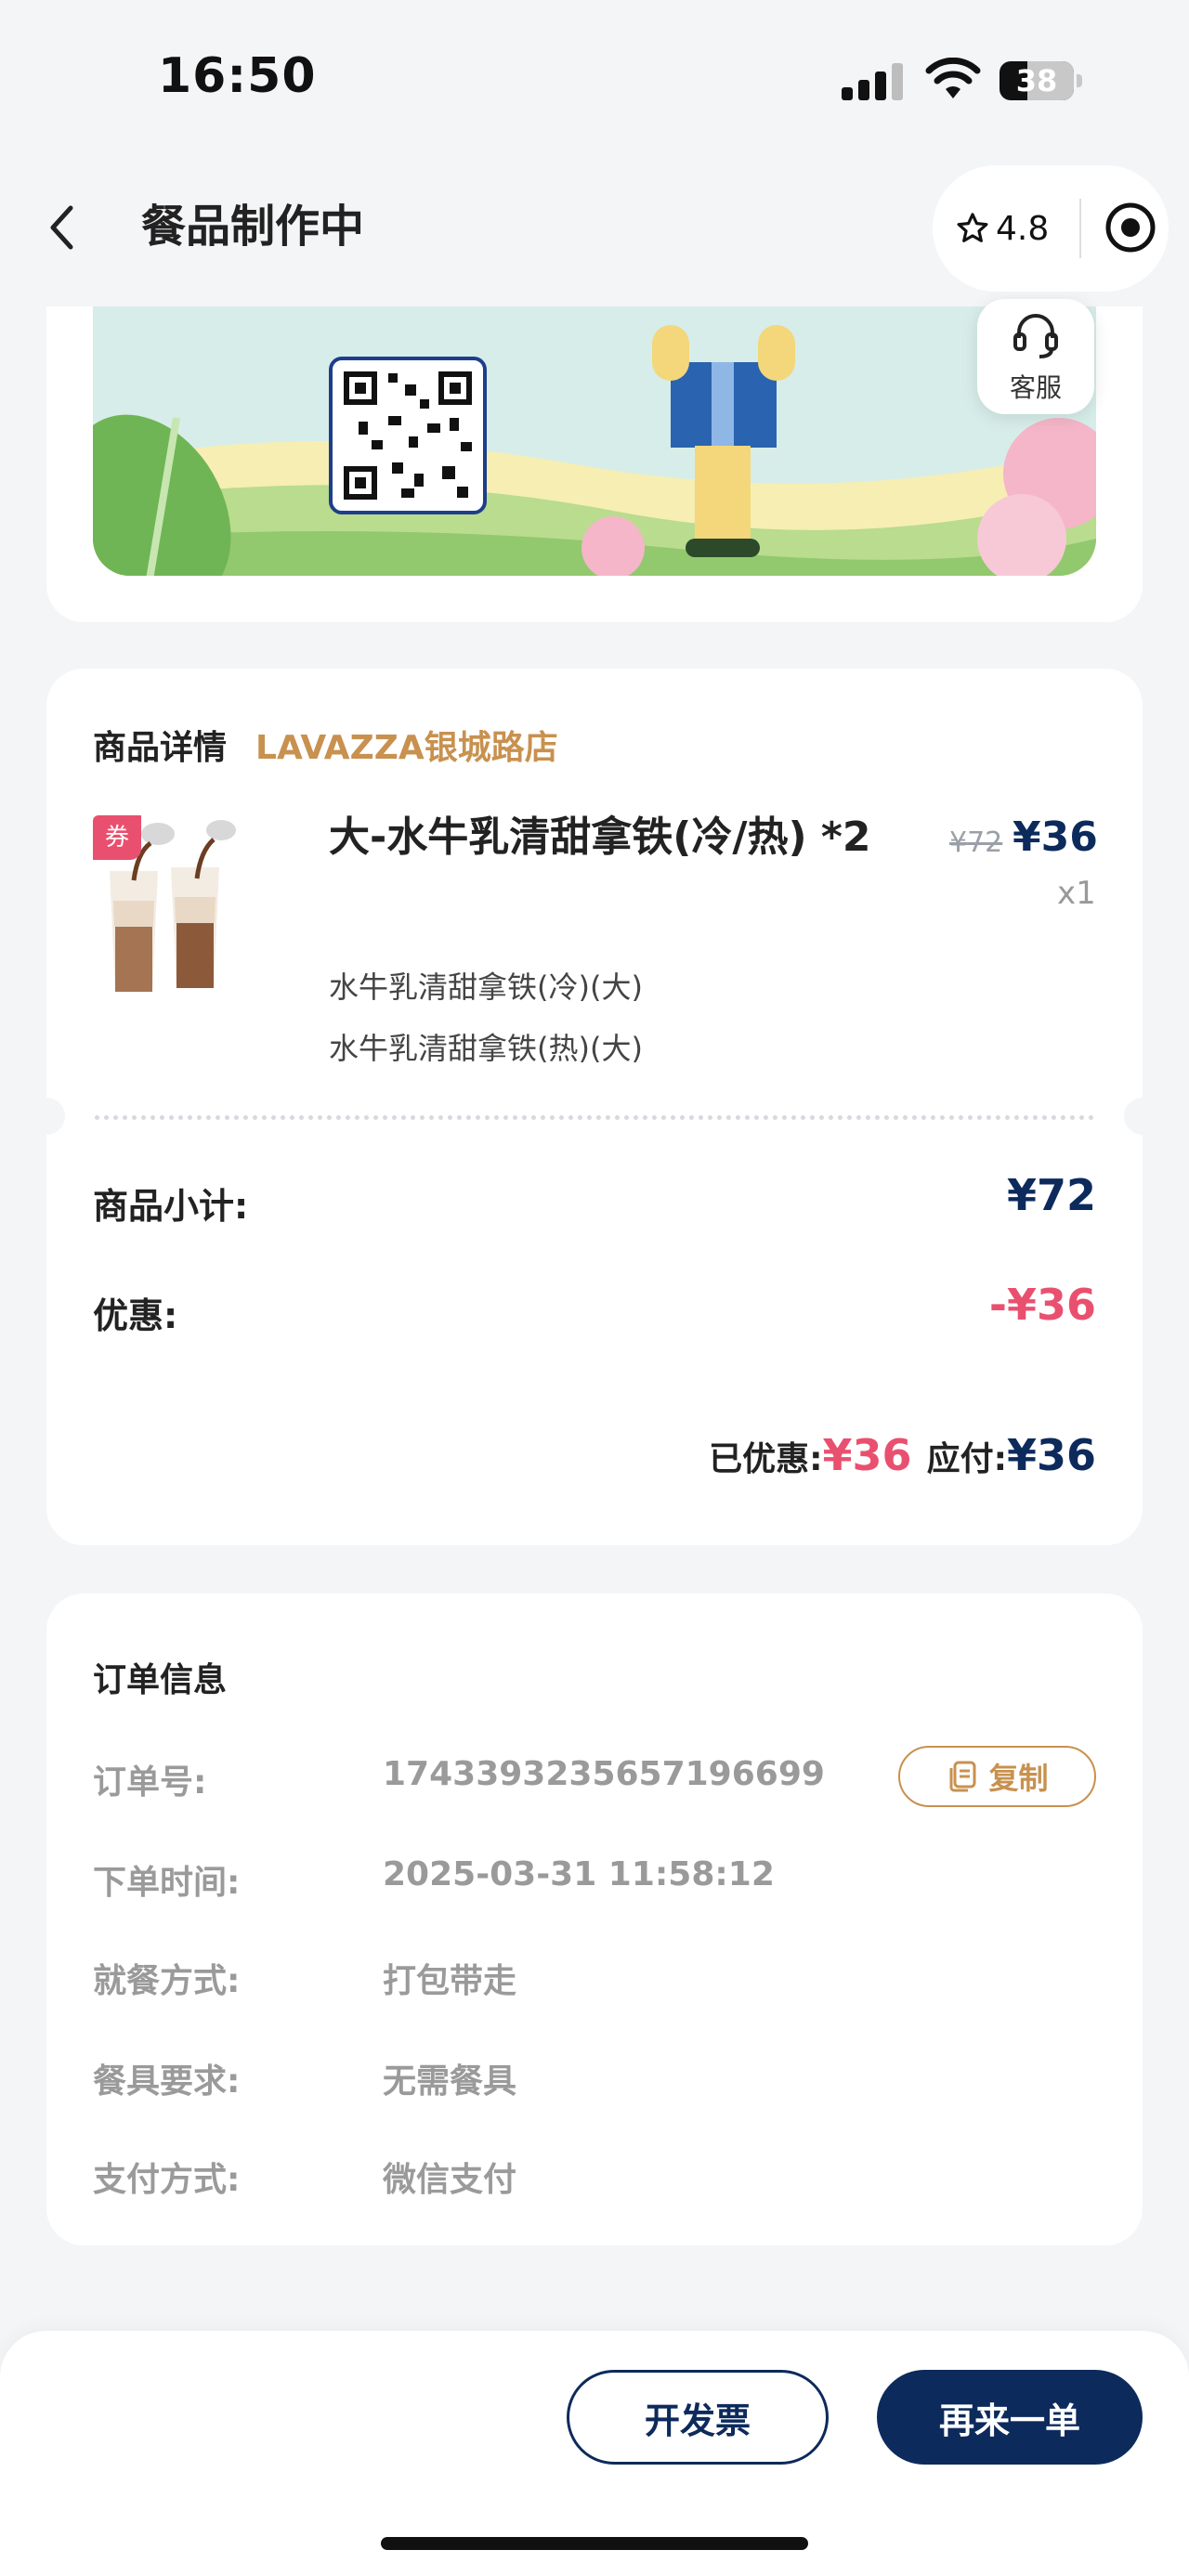 Image resolution: width=1189 pixels, height=2576 pixels. I want to click on home-indicator, so click(594, 2543).